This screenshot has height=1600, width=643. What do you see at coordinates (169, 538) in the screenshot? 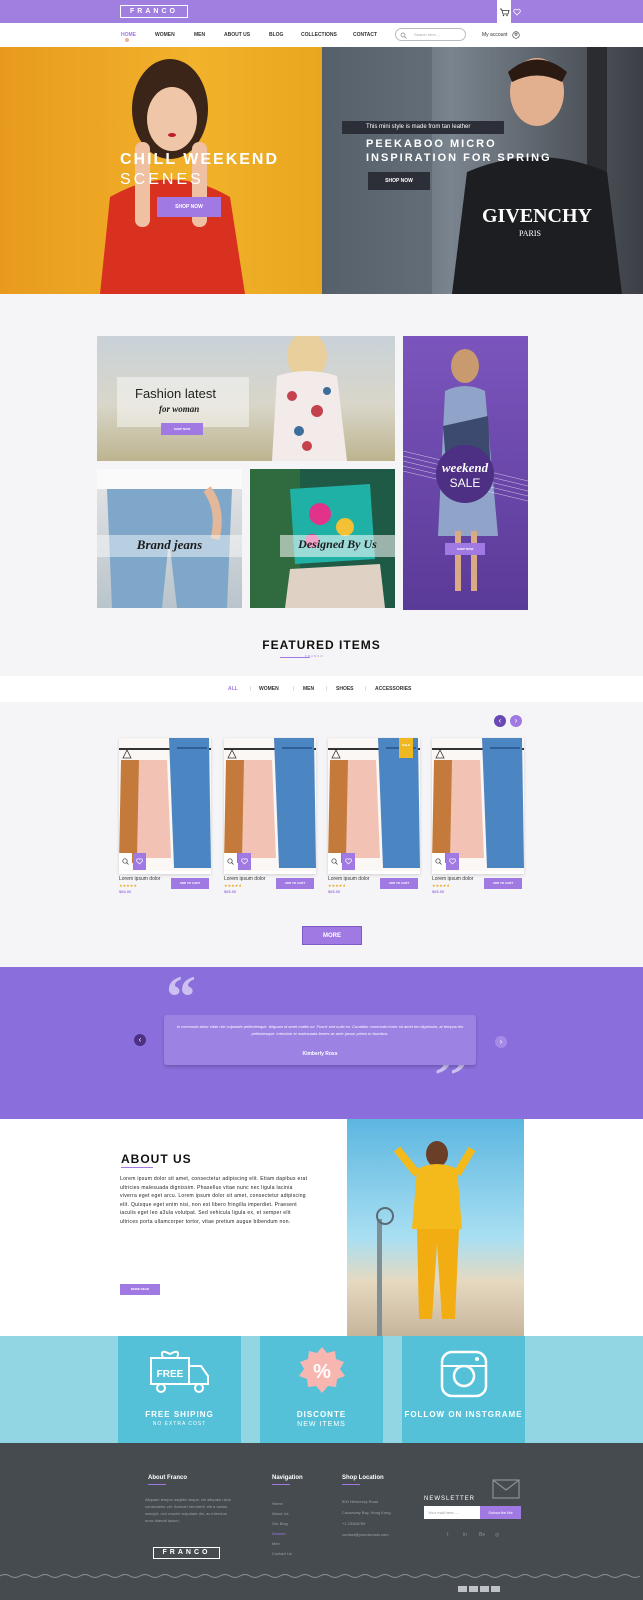
I see `promo-brand-jeans: Brand jeans` at bounding box center [169, 538].